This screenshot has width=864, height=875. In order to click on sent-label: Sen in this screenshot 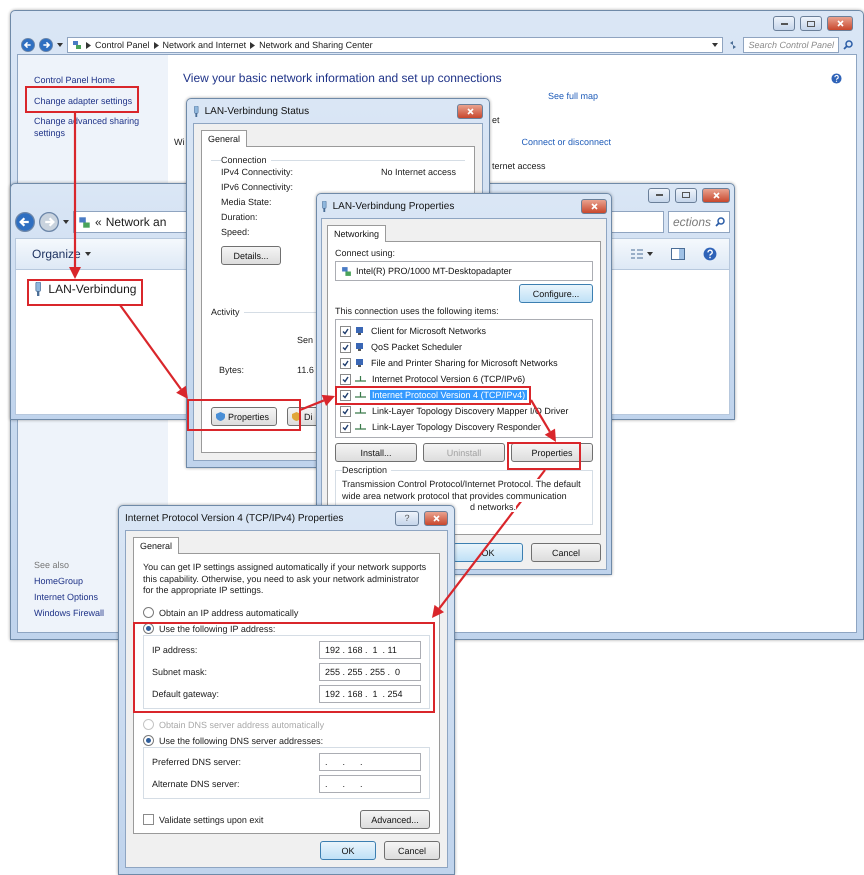, I will do `click(305, 340)`.